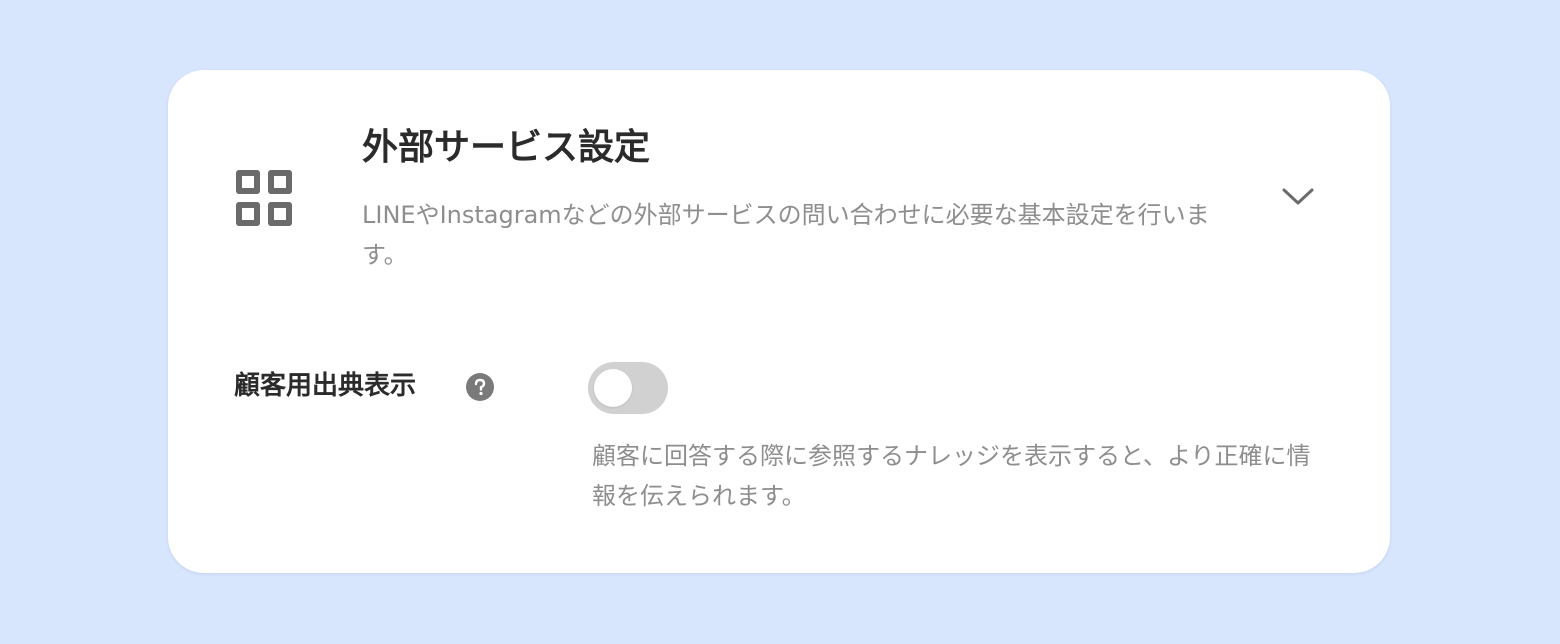  I want to click on toggle-knob, so click(613, 388).